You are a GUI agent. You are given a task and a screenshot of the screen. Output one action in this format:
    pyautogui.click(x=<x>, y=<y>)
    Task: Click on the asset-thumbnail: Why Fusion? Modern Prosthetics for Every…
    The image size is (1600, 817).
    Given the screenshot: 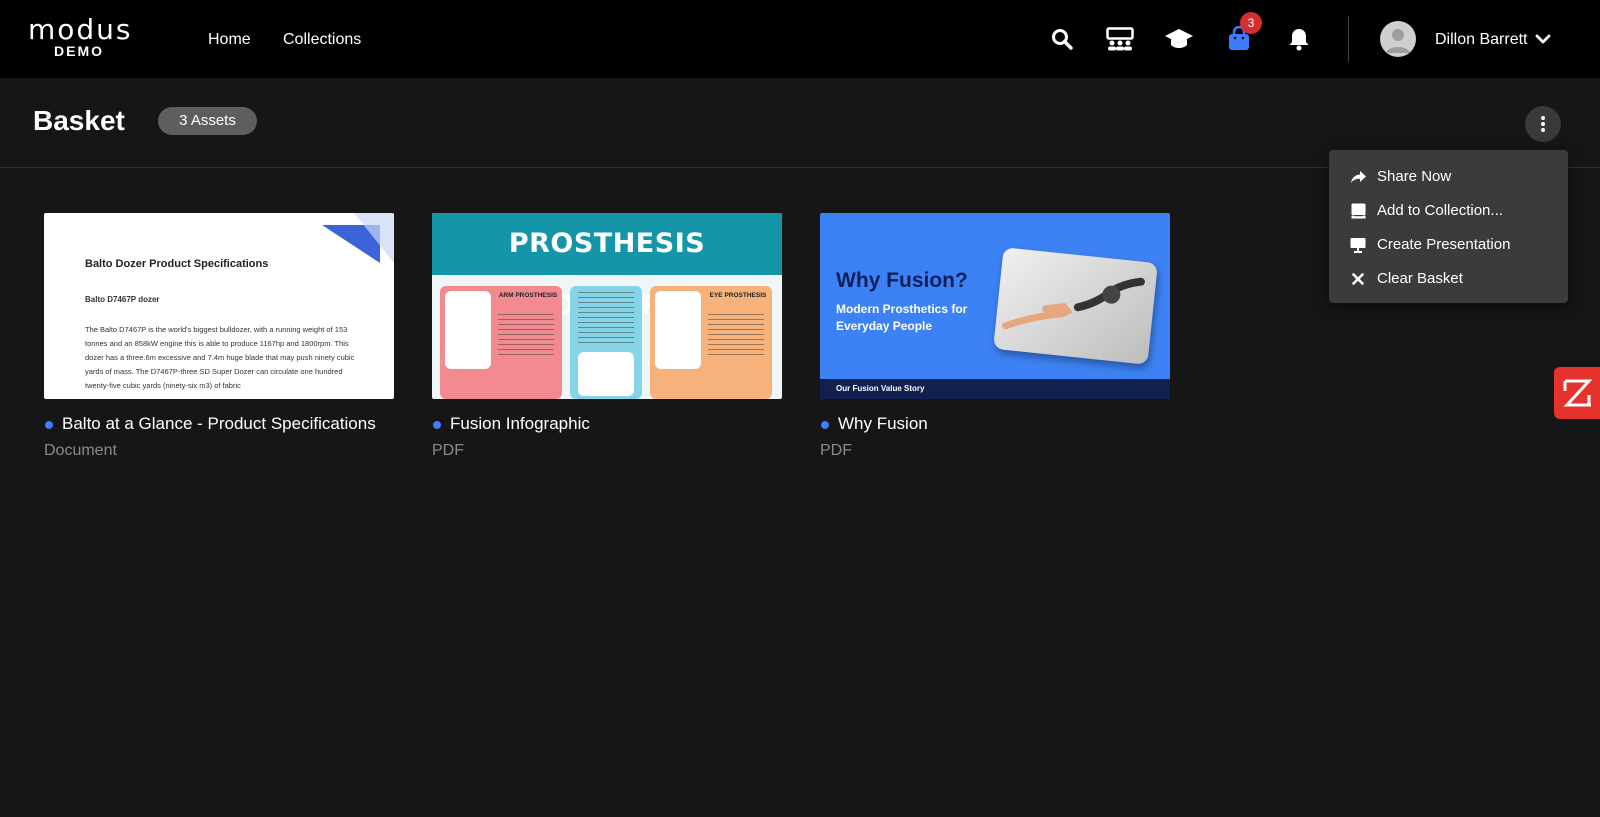 What is the action you would take?
    pyautogui.click(x=995, y=306)
    